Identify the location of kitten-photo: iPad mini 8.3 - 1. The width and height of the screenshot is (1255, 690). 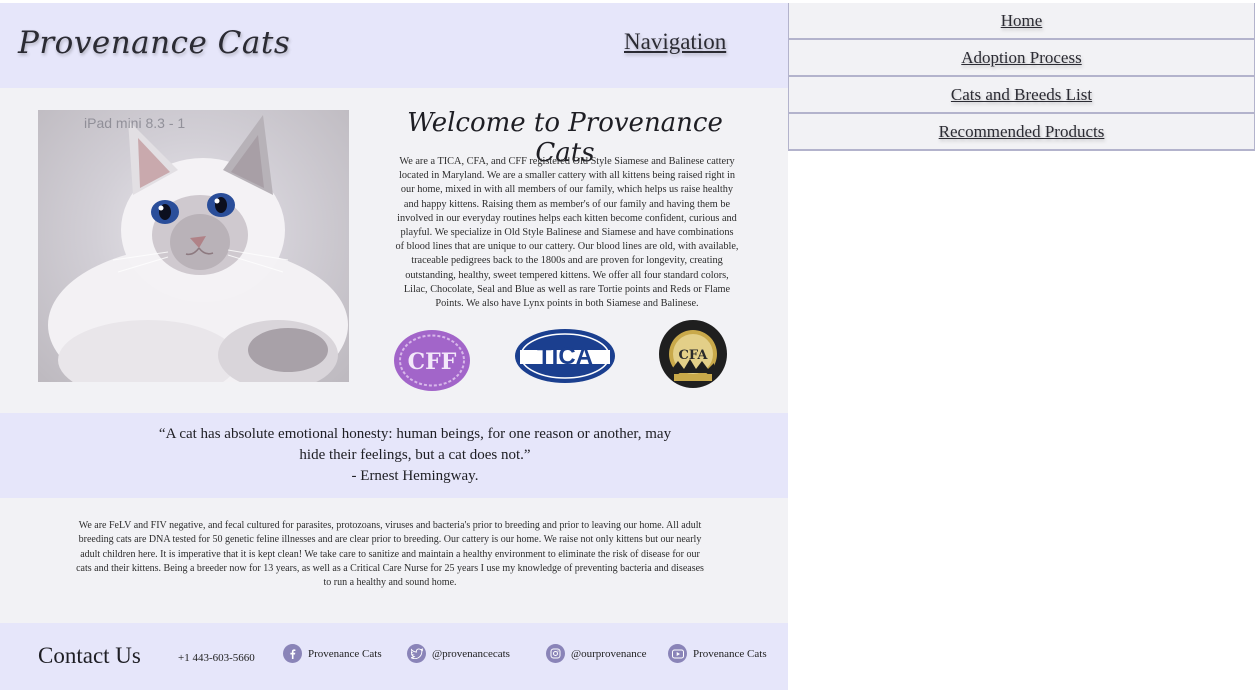
(193, 246).